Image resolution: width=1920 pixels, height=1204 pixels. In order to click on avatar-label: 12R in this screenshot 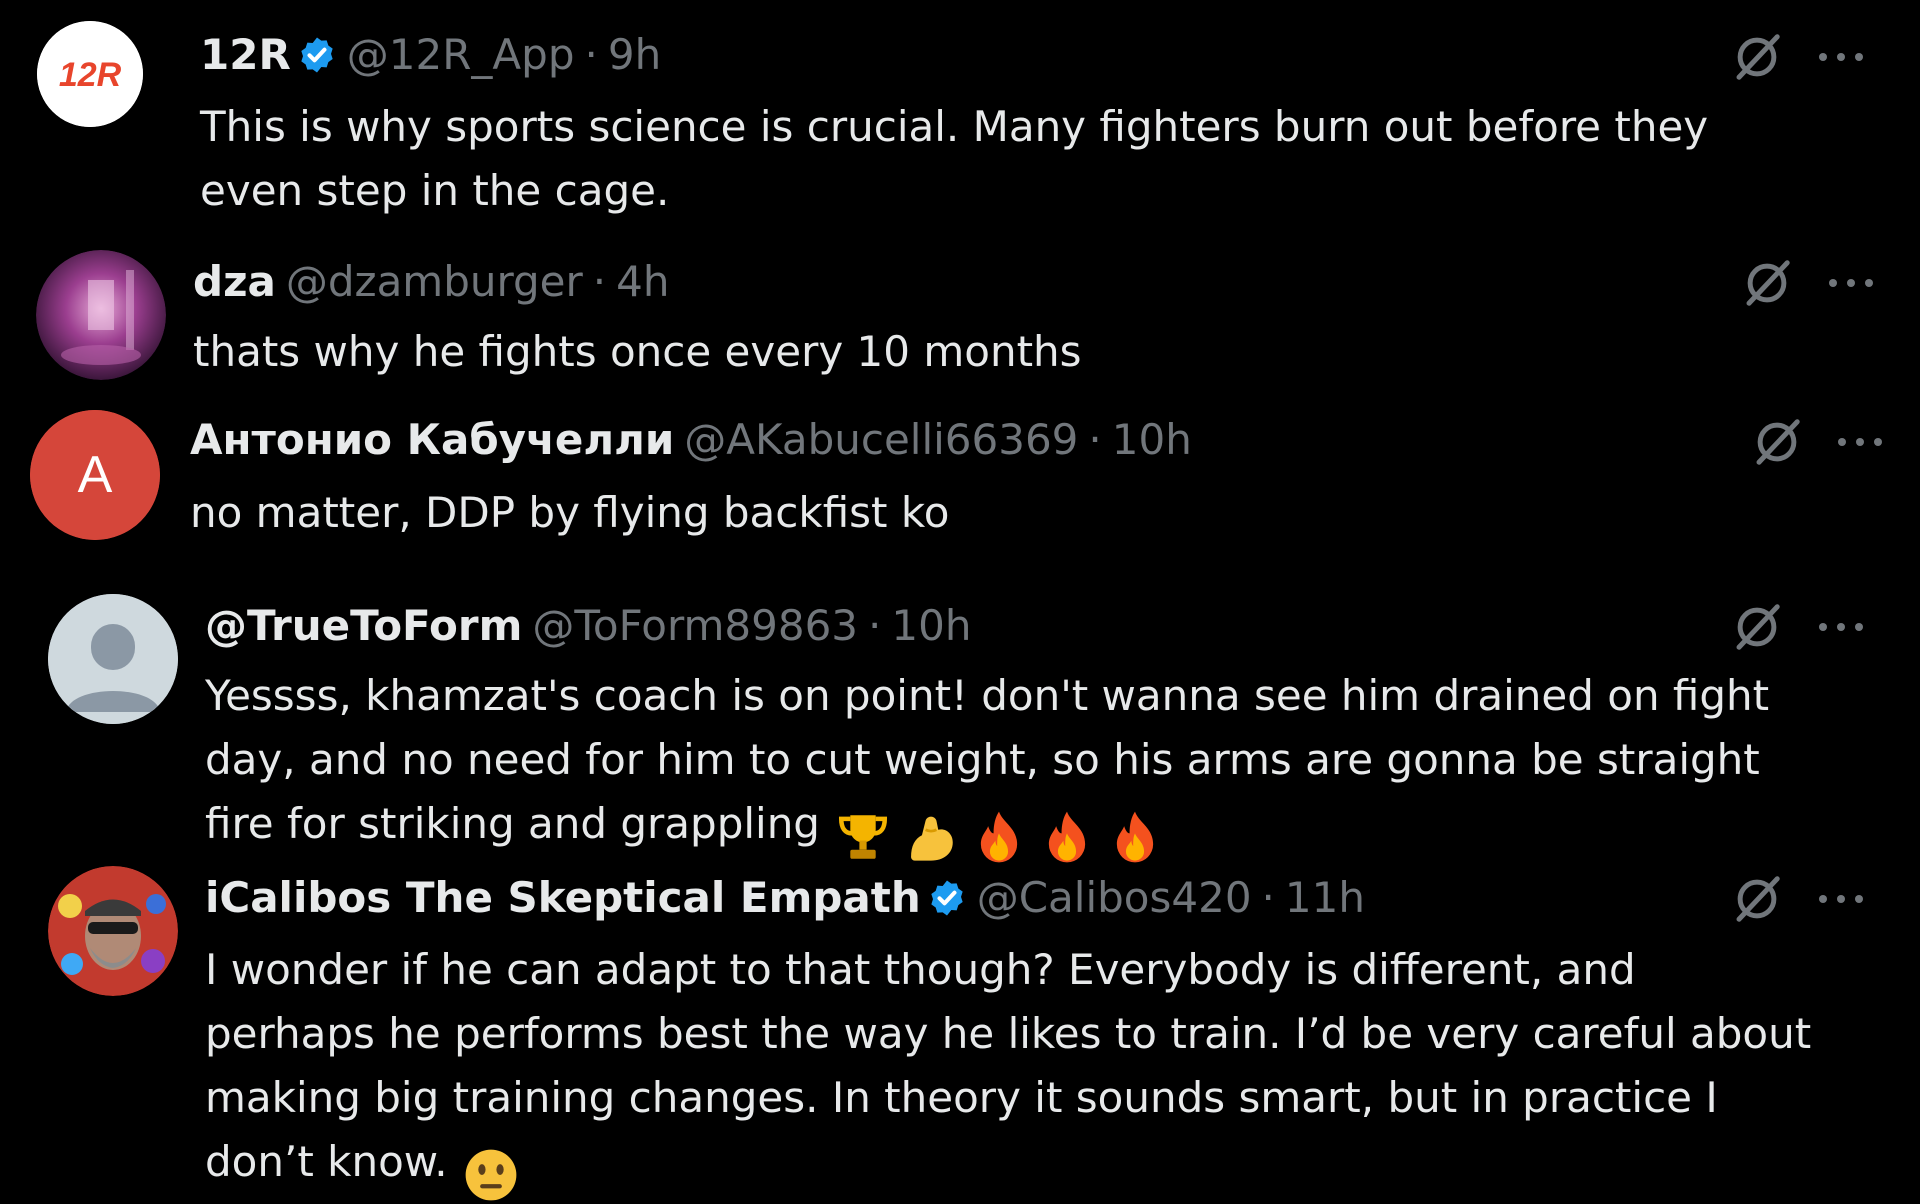, I will do `click(90, 75)`.